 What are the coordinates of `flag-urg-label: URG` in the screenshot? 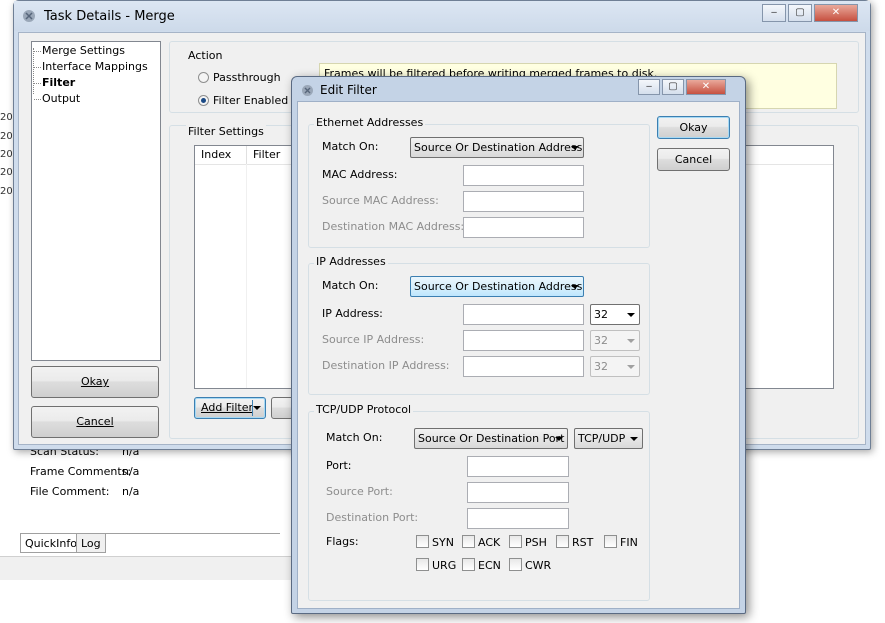 It's located at (444, 565).